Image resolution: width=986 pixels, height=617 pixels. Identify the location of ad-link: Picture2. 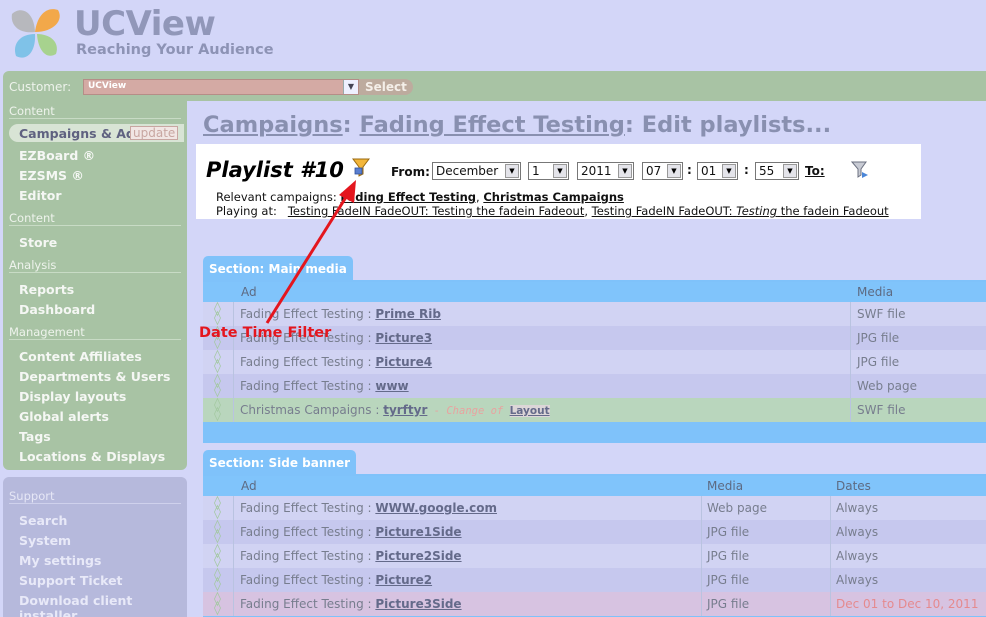
(403, 580).